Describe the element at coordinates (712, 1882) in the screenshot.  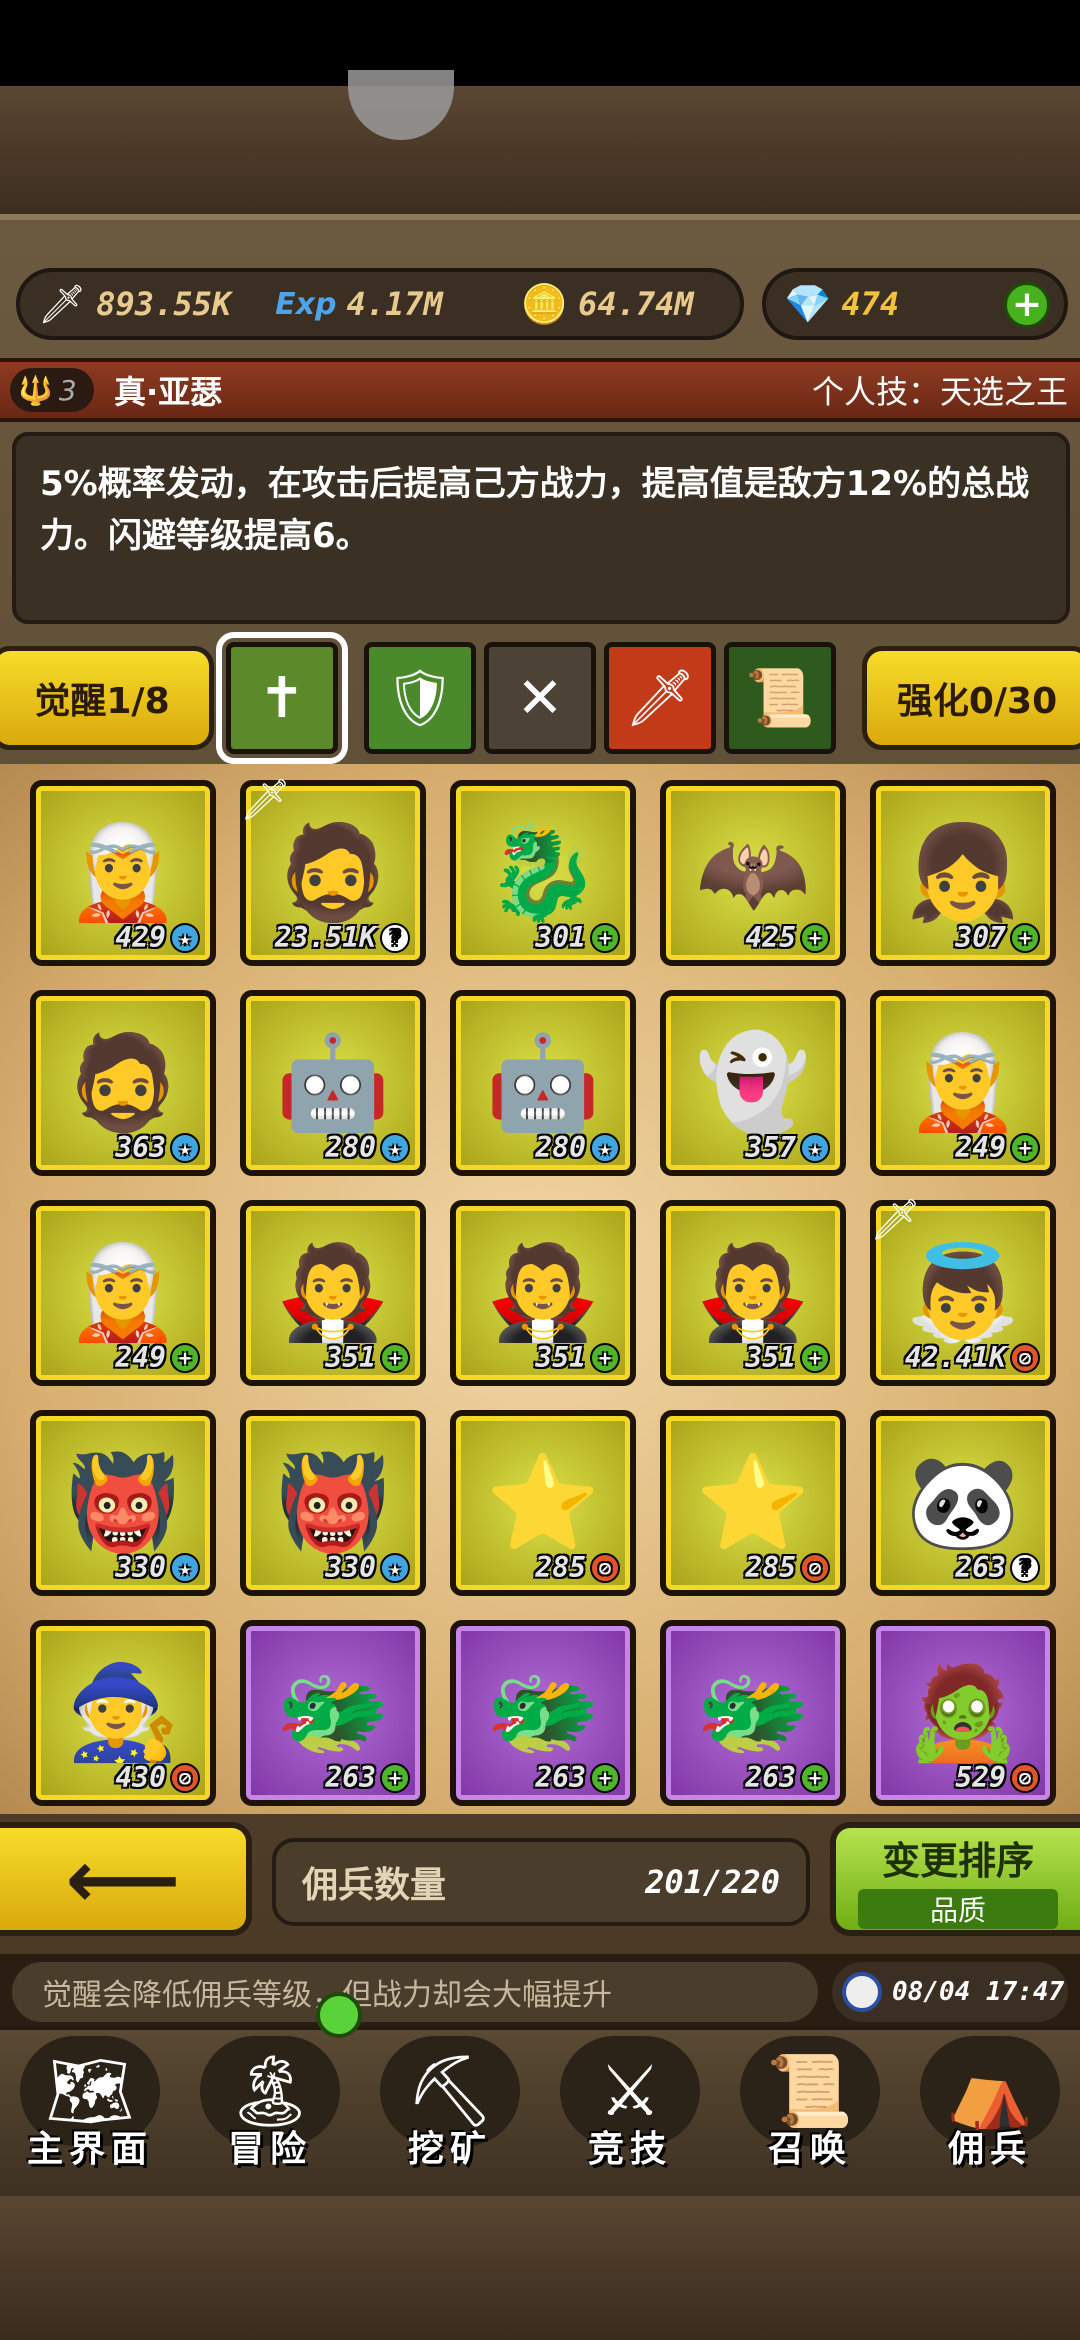
I see `count-value: 201/220` at that location.